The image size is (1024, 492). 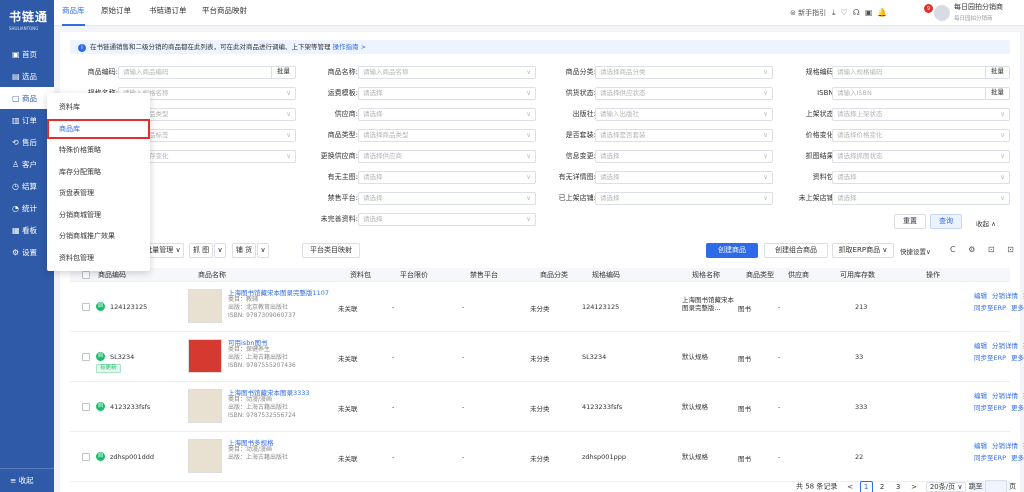 I want to click on sidebar-item-1: ▤ 选品, so click(x=27, y=76).